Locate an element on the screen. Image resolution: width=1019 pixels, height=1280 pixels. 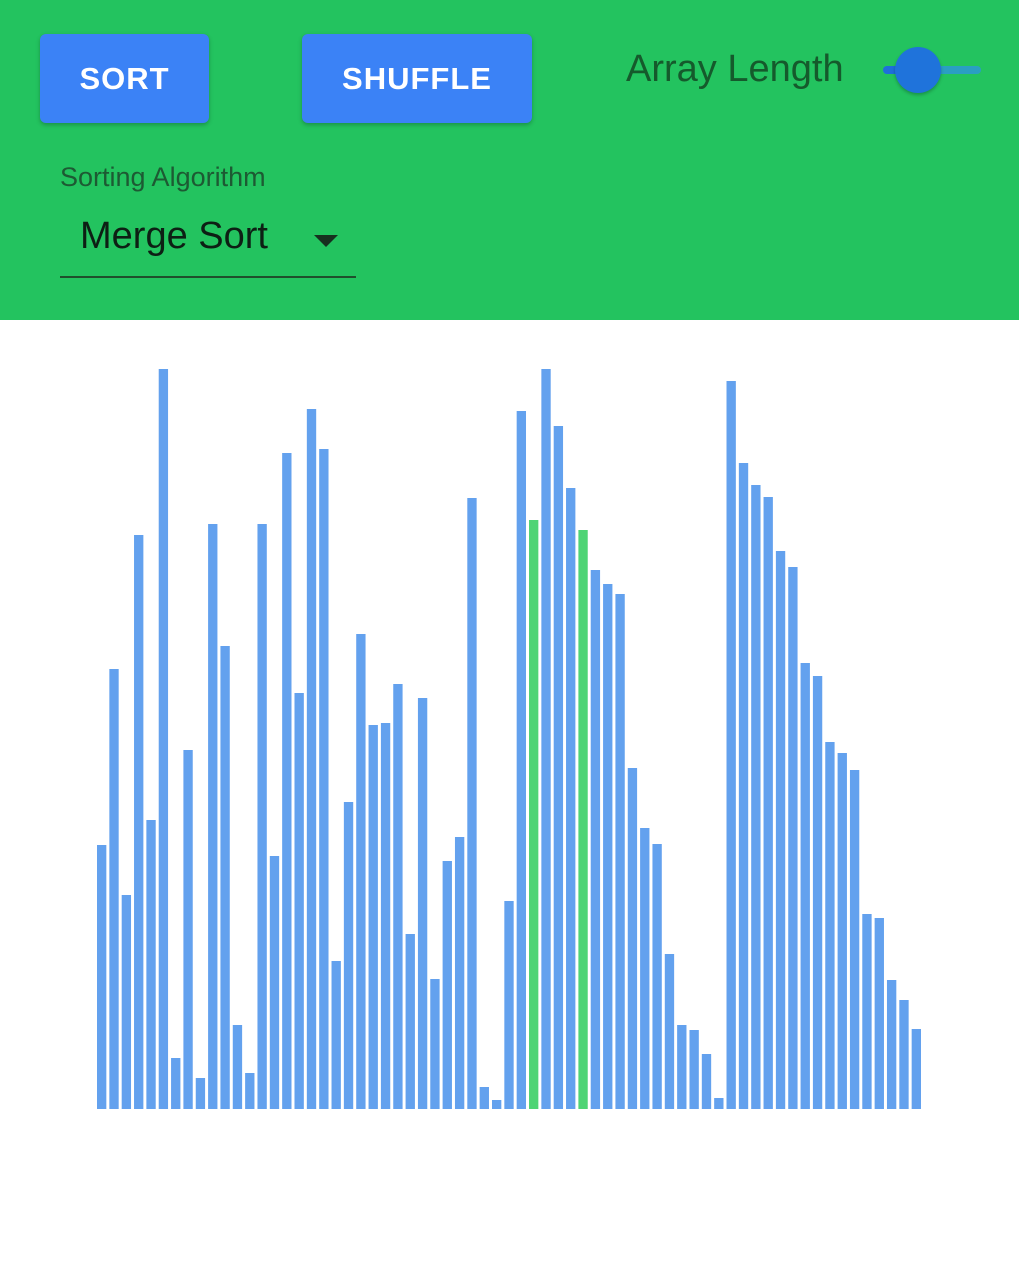
dropdown-arrow-icon is located at coordinates (326, 241).